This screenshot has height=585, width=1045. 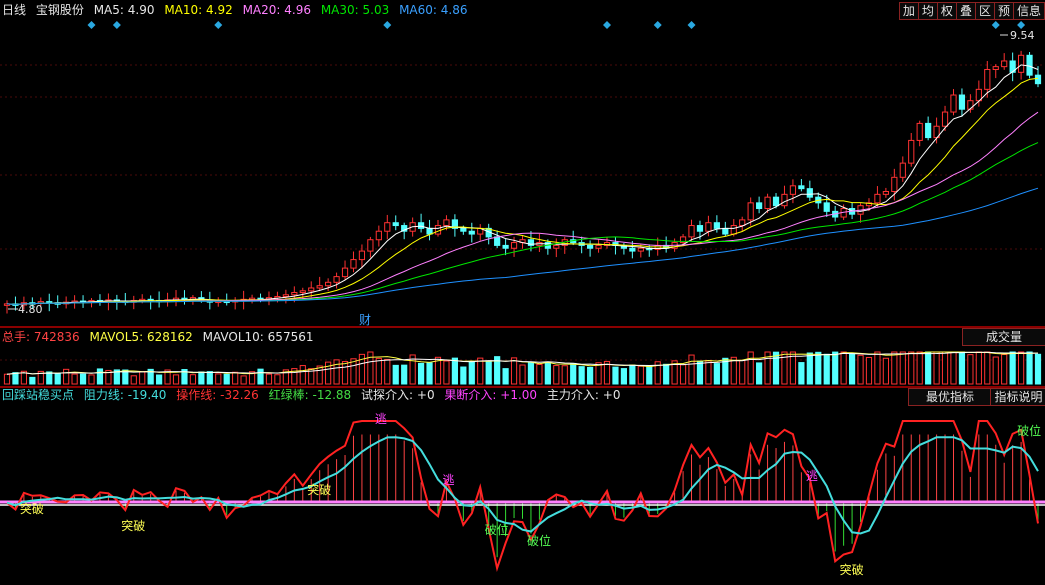 What do you see at coordinates (433, 10) in the screenshot?
I see `ma60-readout: MA60: 4.86` at bounding box center [433, 10].